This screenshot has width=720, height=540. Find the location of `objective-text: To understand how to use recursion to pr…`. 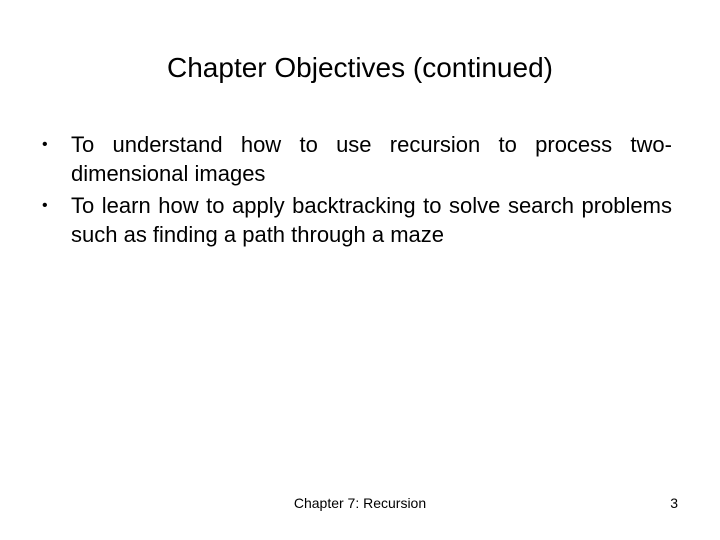

objective-text: To understand how to use recursion to pr… is located at coordinates (371, 159).